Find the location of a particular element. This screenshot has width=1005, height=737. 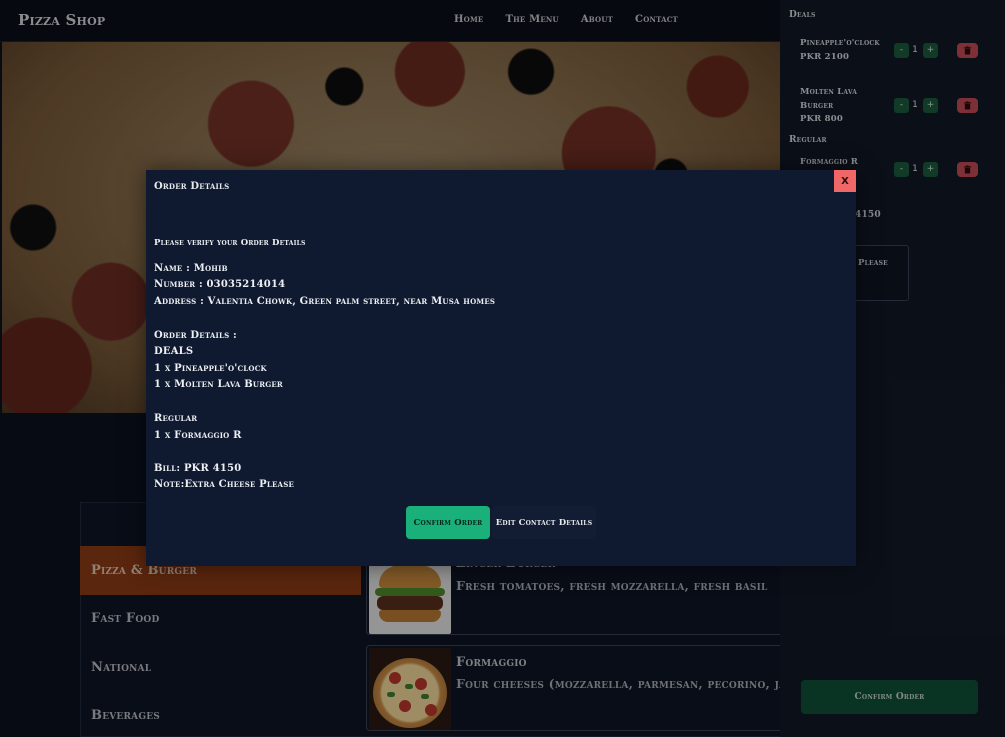

close-button: X is located at coordinates (845, 181).